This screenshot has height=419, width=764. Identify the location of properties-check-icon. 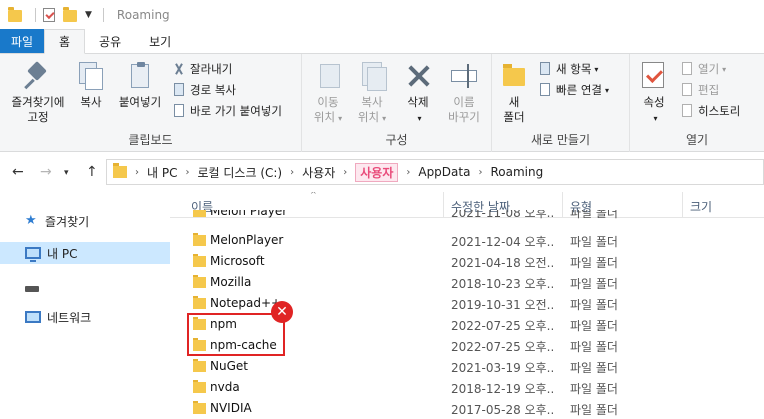
(654, 76).